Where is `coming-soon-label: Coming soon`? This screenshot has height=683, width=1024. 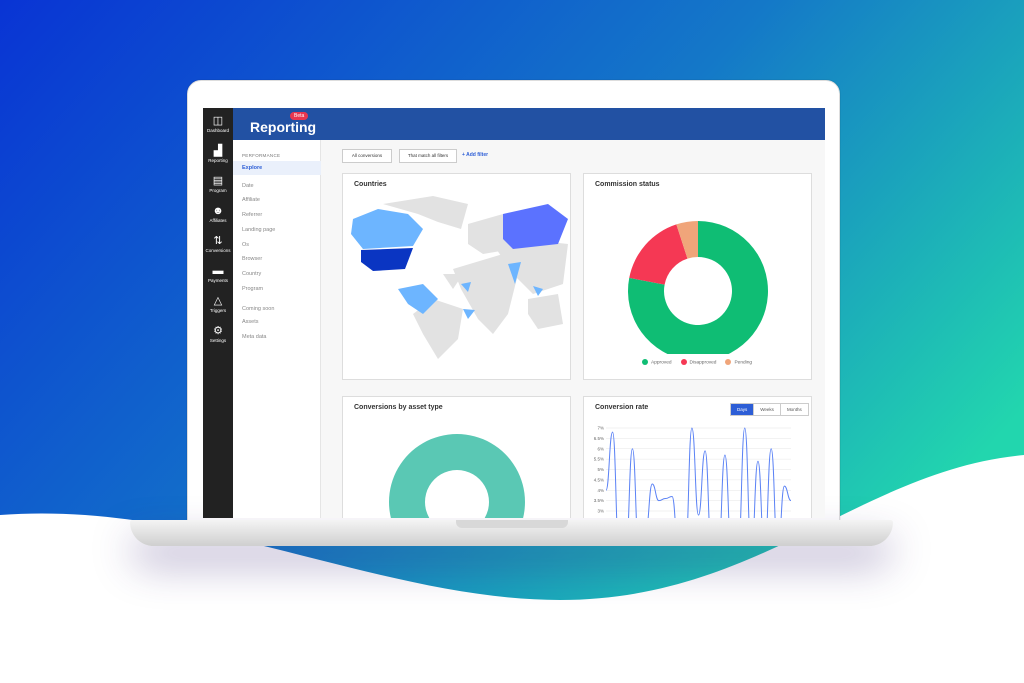
coming-soon-label: Coming soon is located at coordinates (258, 309).